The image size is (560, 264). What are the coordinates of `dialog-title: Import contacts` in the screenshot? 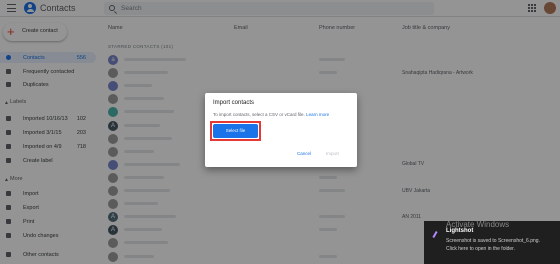 It's located at (234, 103).